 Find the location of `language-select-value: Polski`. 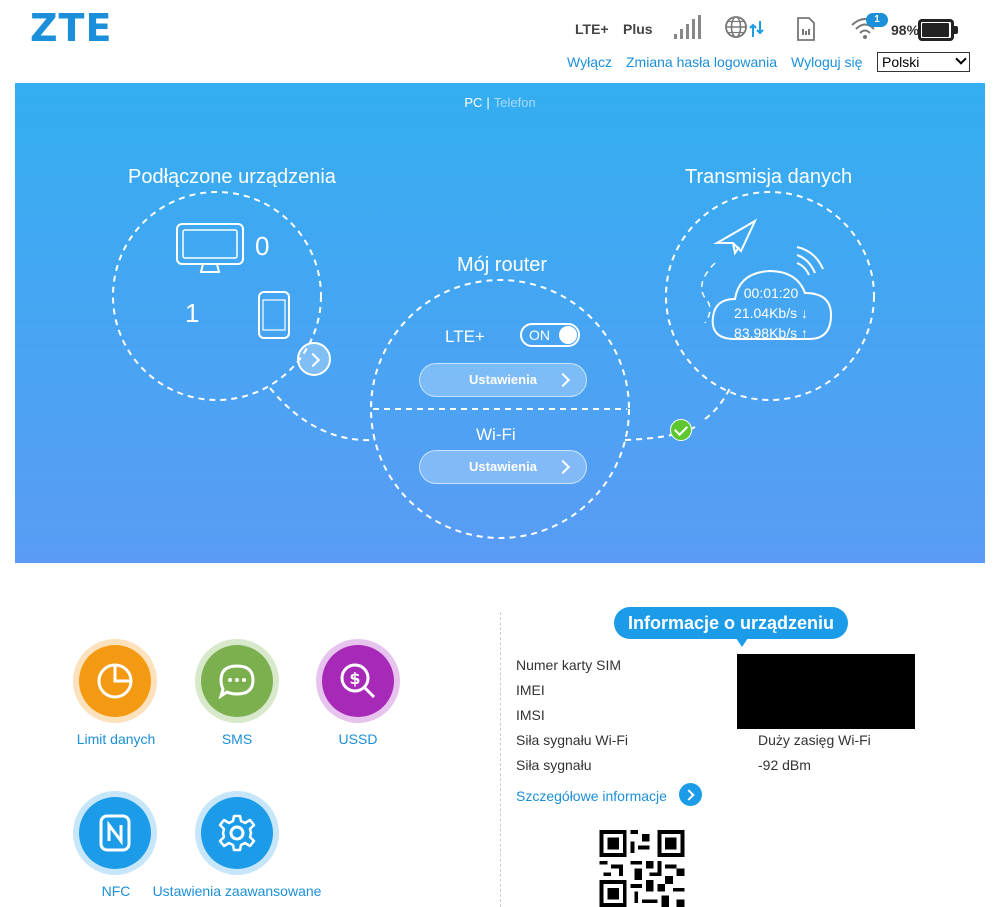

language-select-value: Polski is located at coordinates (901, 62).